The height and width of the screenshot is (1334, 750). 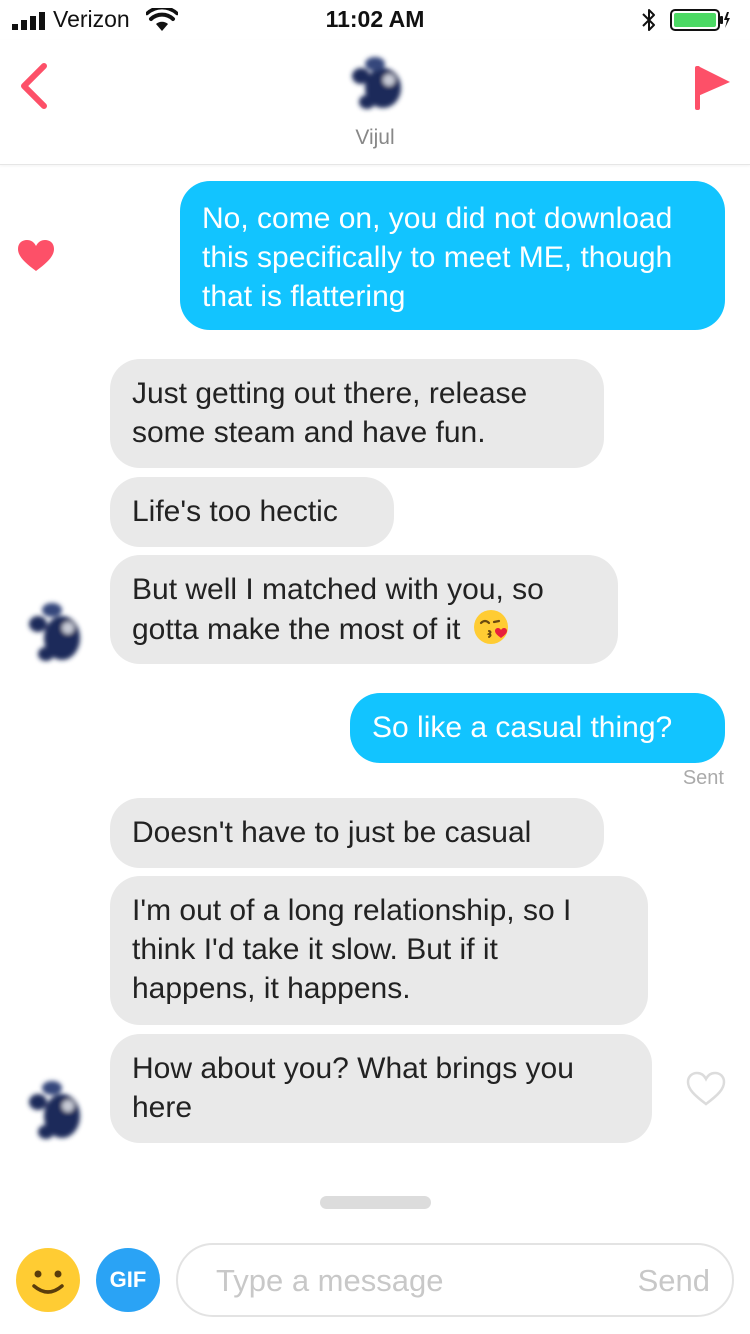 What do you see at coordinates (406, 1281) in the screenshot?
I see `message-input` at bounding box center [406, 1281].